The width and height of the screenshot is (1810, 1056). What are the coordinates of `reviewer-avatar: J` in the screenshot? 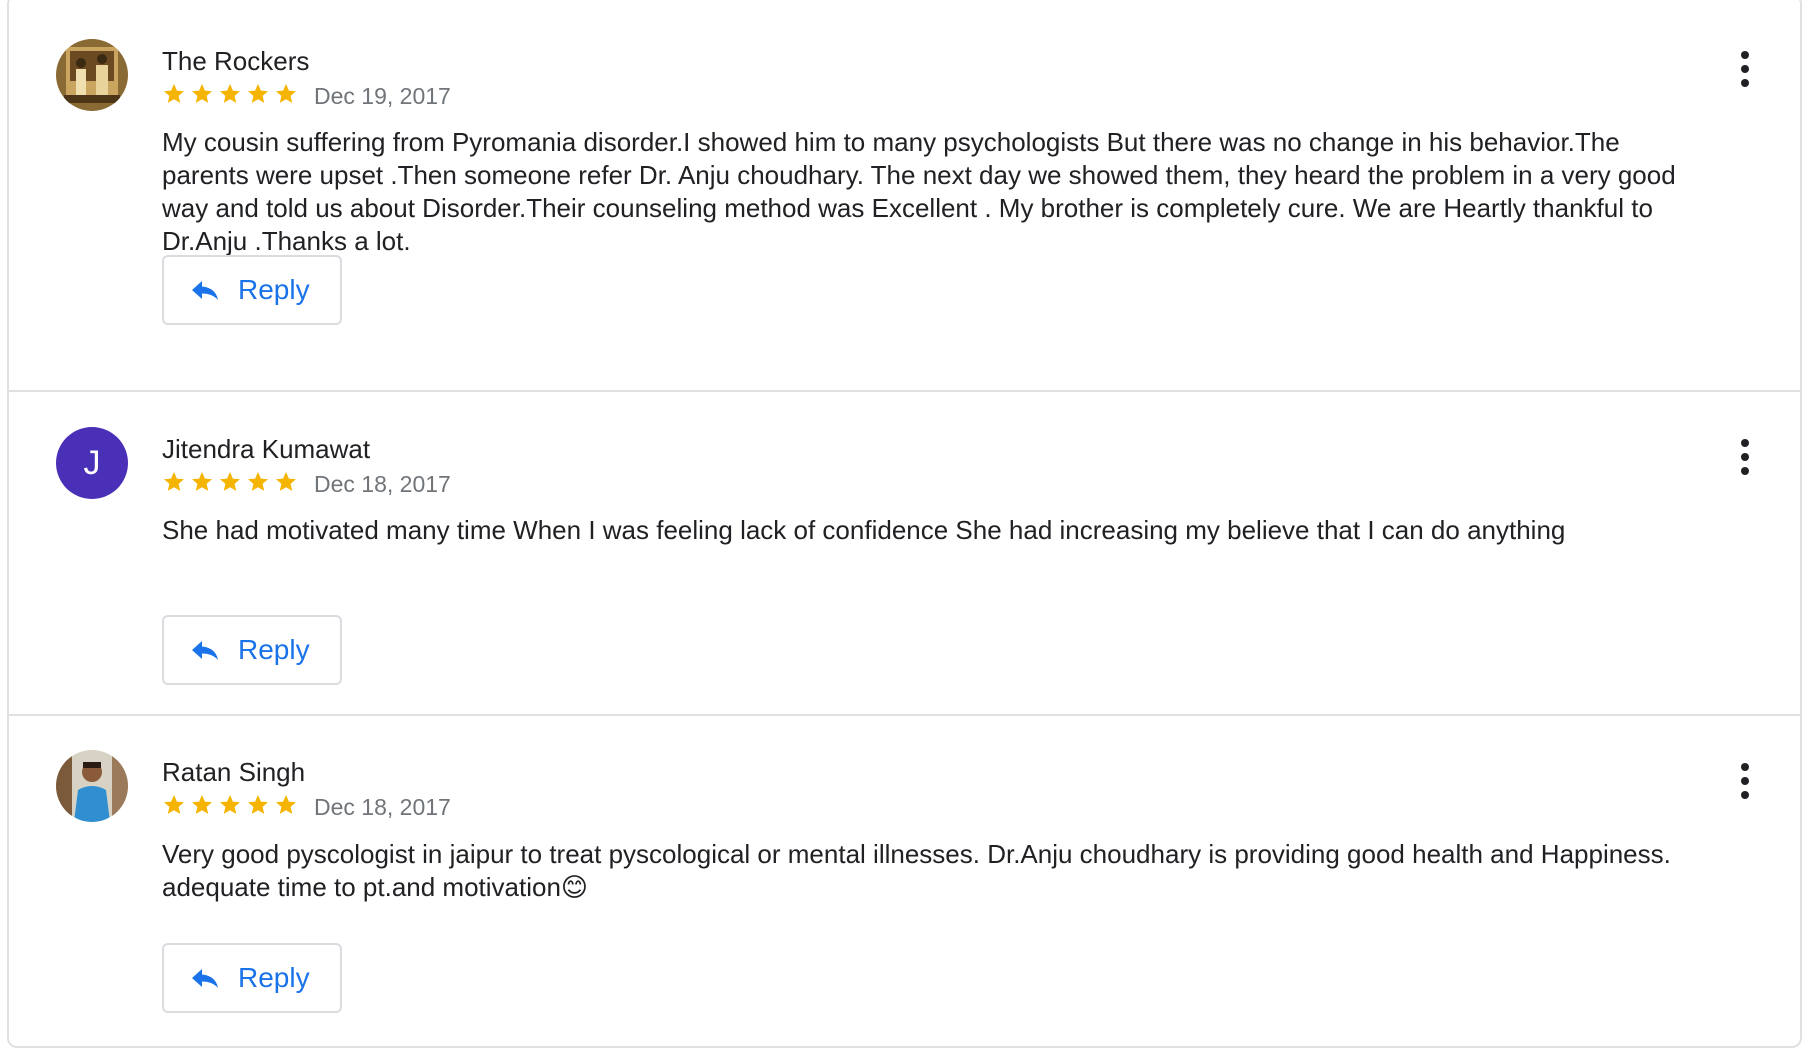 It's located at (92, 463).